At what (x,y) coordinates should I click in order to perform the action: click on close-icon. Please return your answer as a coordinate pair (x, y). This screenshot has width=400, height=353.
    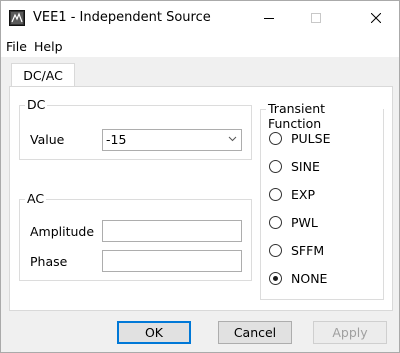
    Looking at the image, I should click on (376, 18).